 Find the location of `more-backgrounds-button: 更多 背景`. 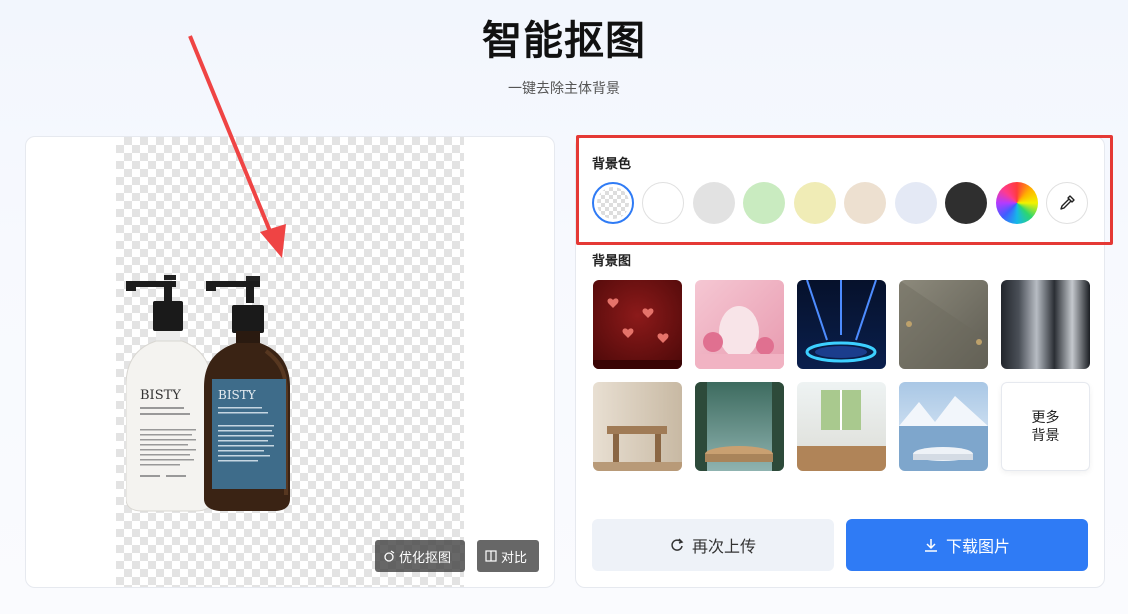

more-backgrounds-button: 更多 背景 is located at coordinates (1045, 426).